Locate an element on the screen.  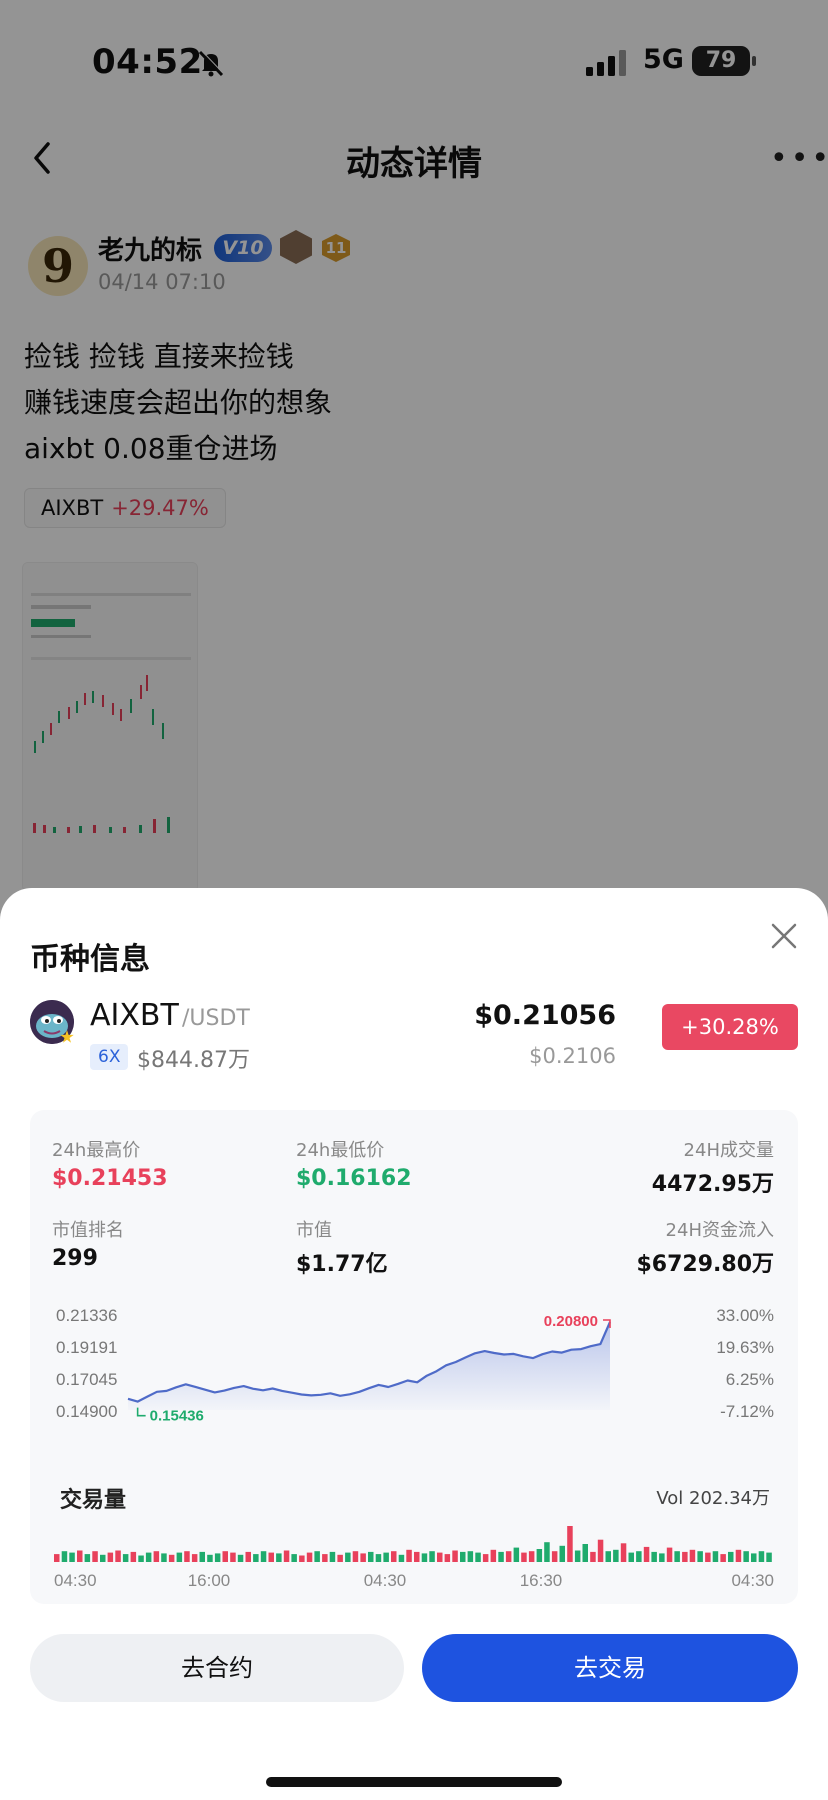
stat-volume: 24H成交量 4472.95万 is located at coordinates (713, 1167).